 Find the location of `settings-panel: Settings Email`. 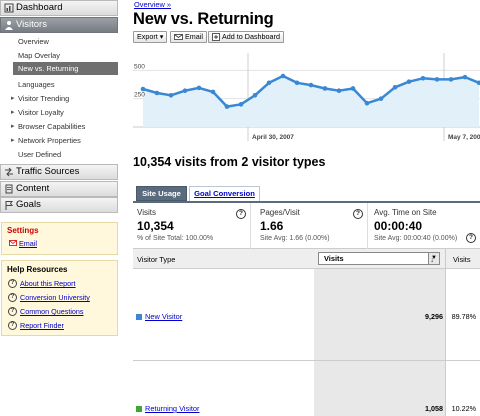

settings-panel: Settings Email is located at coordinates (59, 238).